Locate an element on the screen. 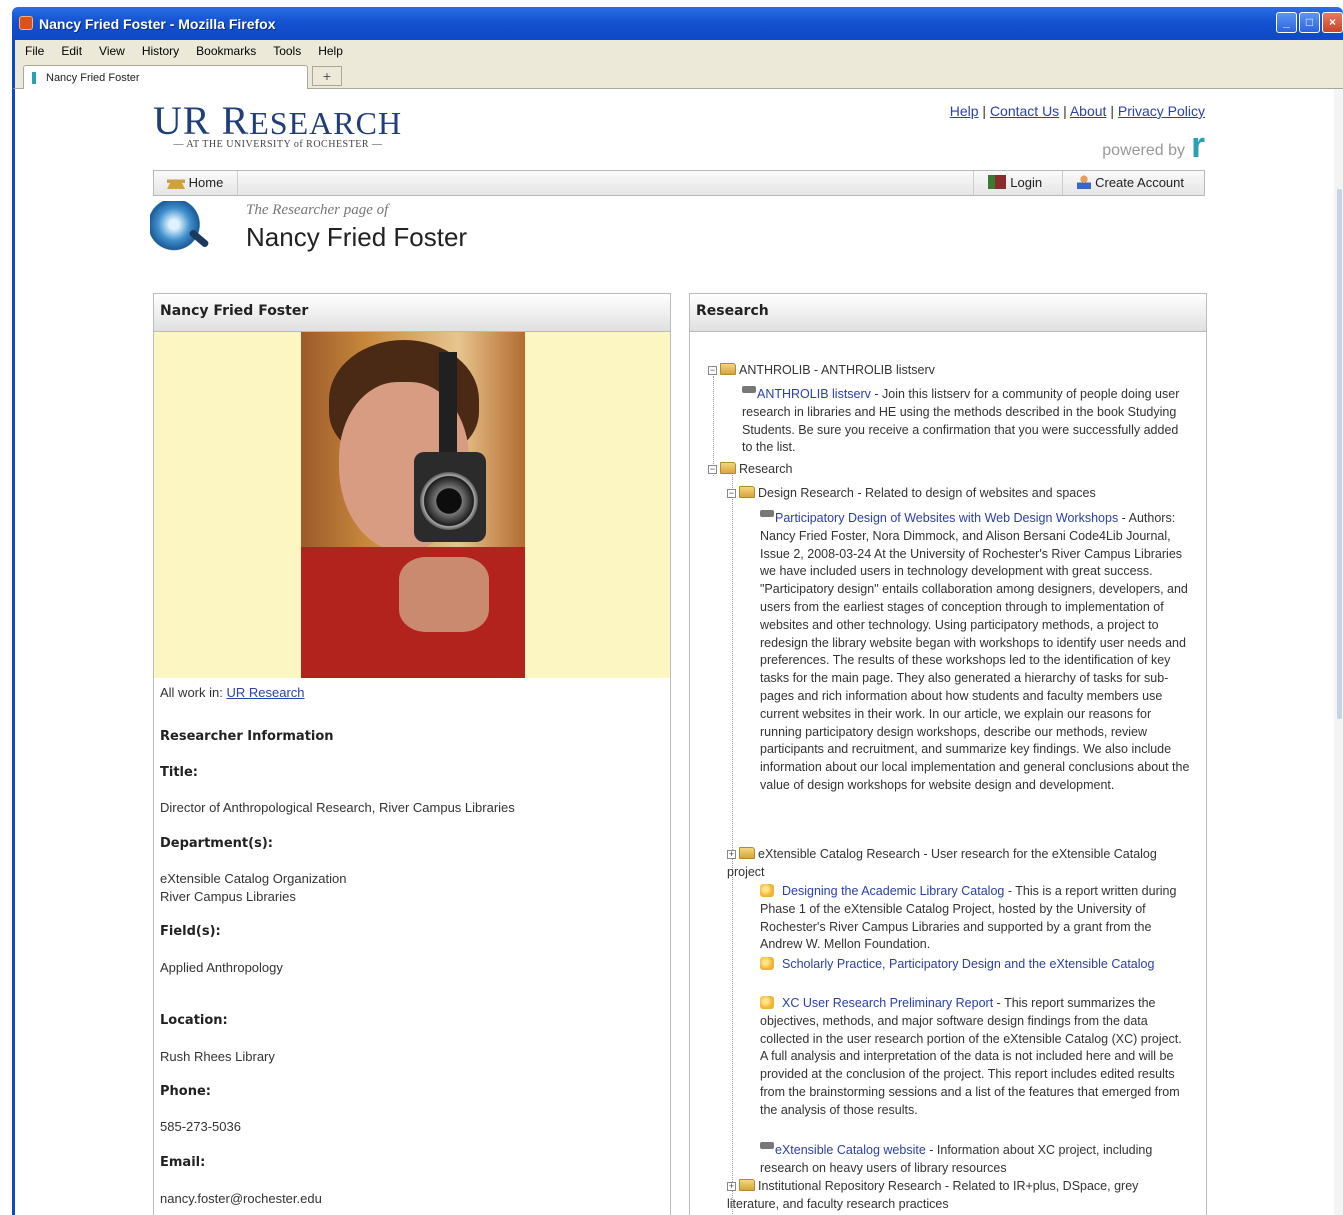 This screenshot has height=1215, width=1343. minimize-button: _ is located at coordinates (1286, 22).